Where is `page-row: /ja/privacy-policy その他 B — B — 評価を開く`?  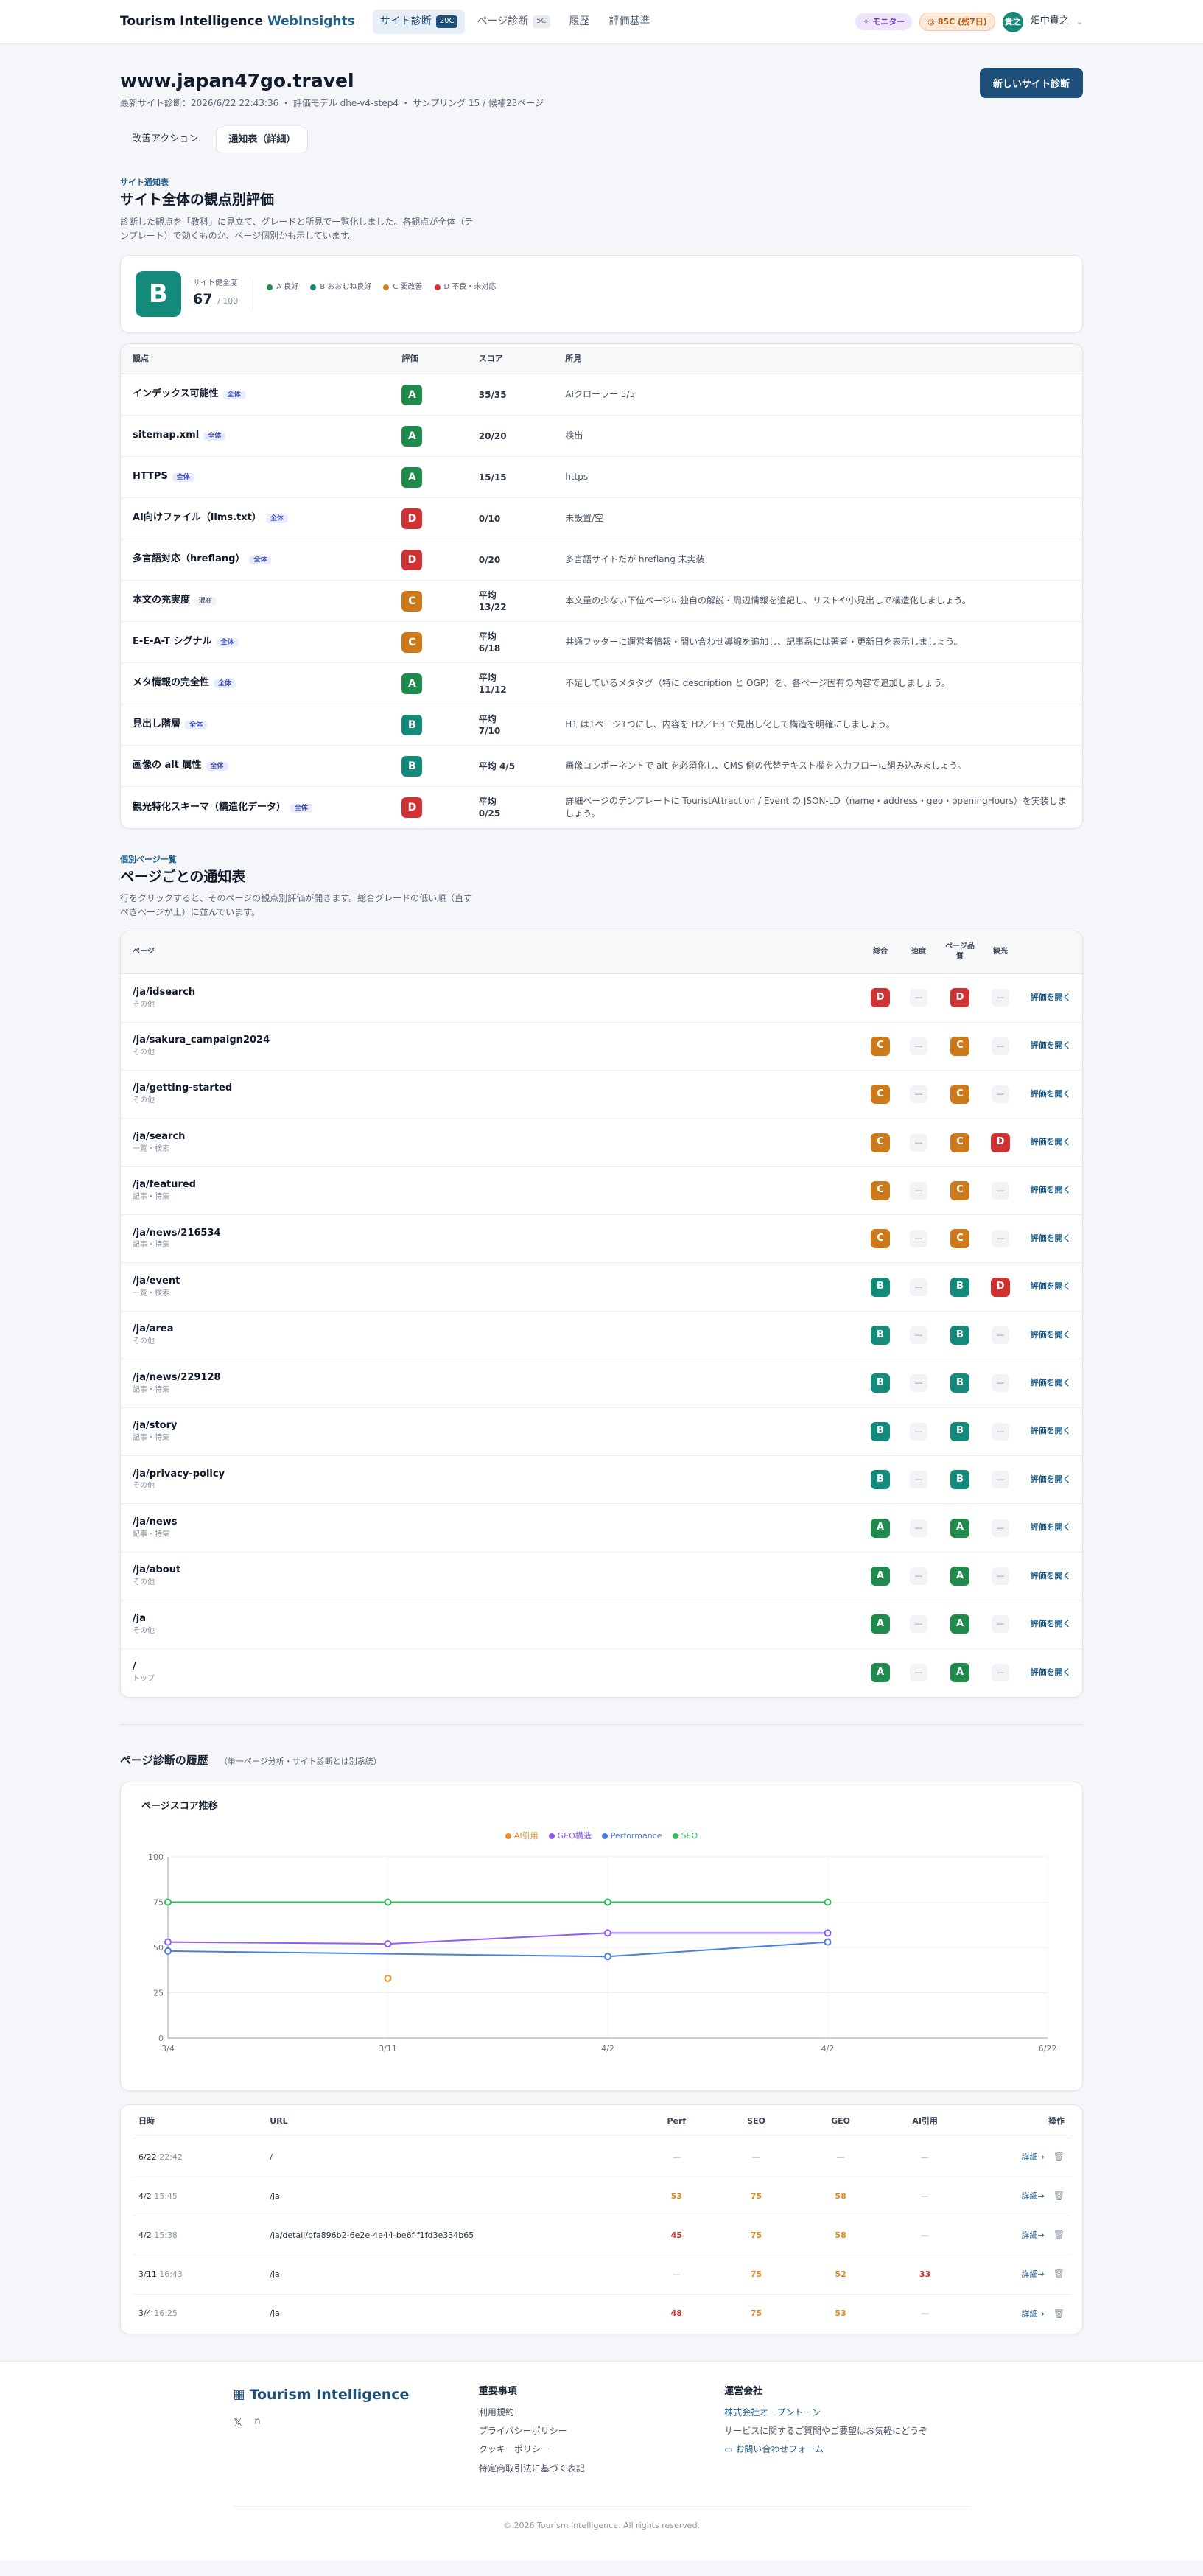
page-row: /ja/privacy-policy その他 B — B — 評価を開く is located at coordinates (601, 1480).